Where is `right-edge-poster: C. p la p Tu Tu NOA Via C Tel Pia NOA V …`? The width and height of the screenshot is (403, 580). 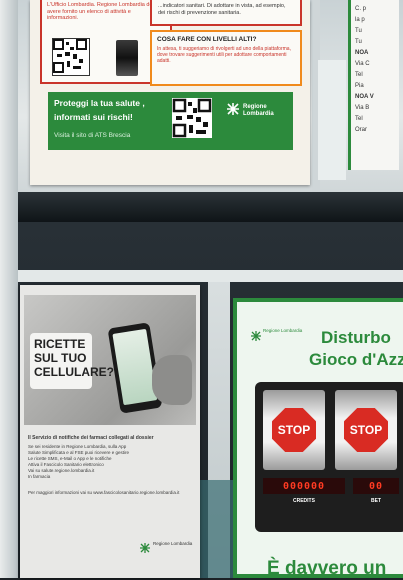 right-edge-poster: C. p la p Tu Tu NOA Via C Tel Pia NOA V … is located at coordinates (373, 85).